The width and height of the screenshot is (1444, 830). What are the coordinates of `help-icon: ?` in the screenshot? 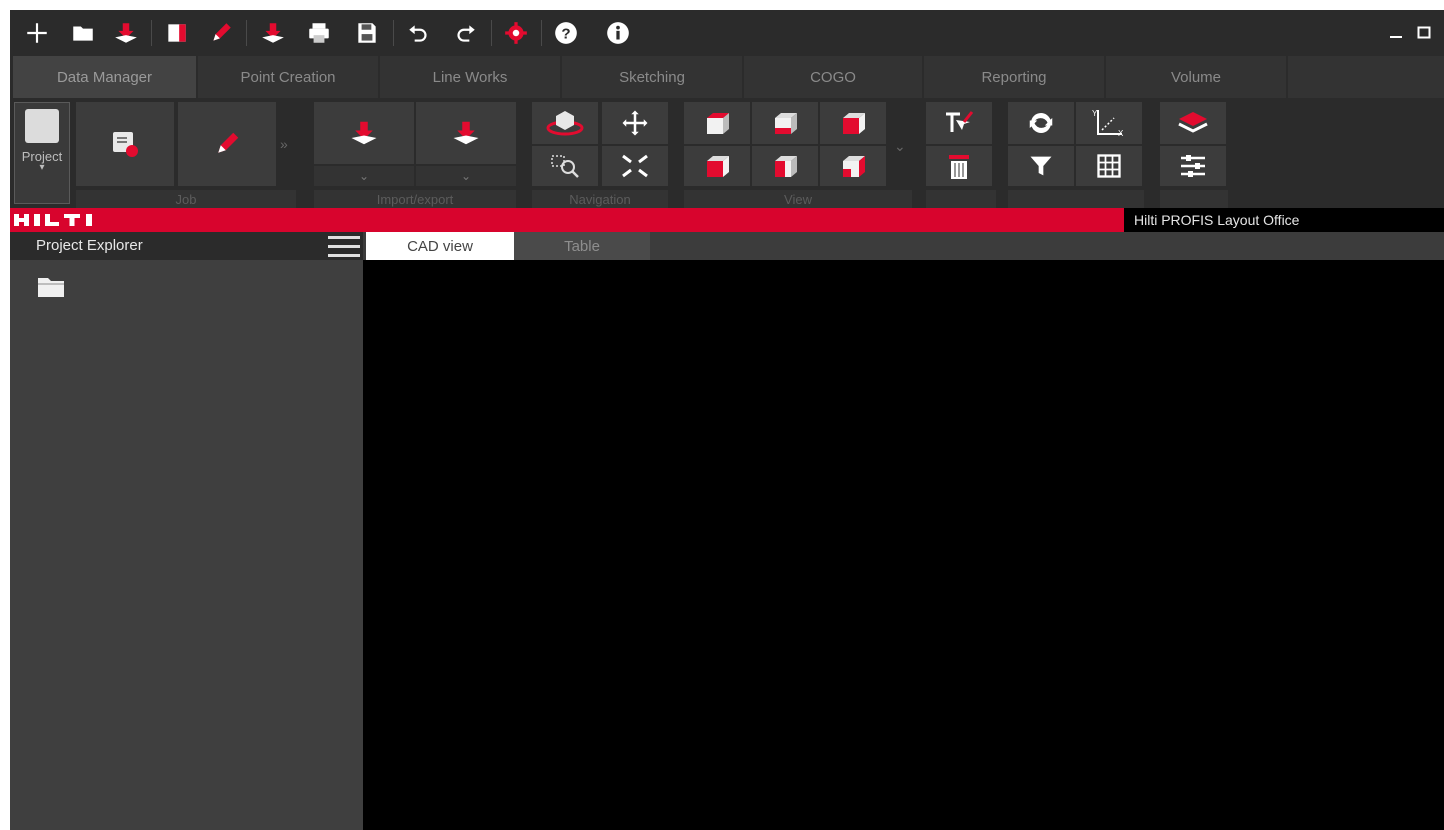 It's located at (566, 33).